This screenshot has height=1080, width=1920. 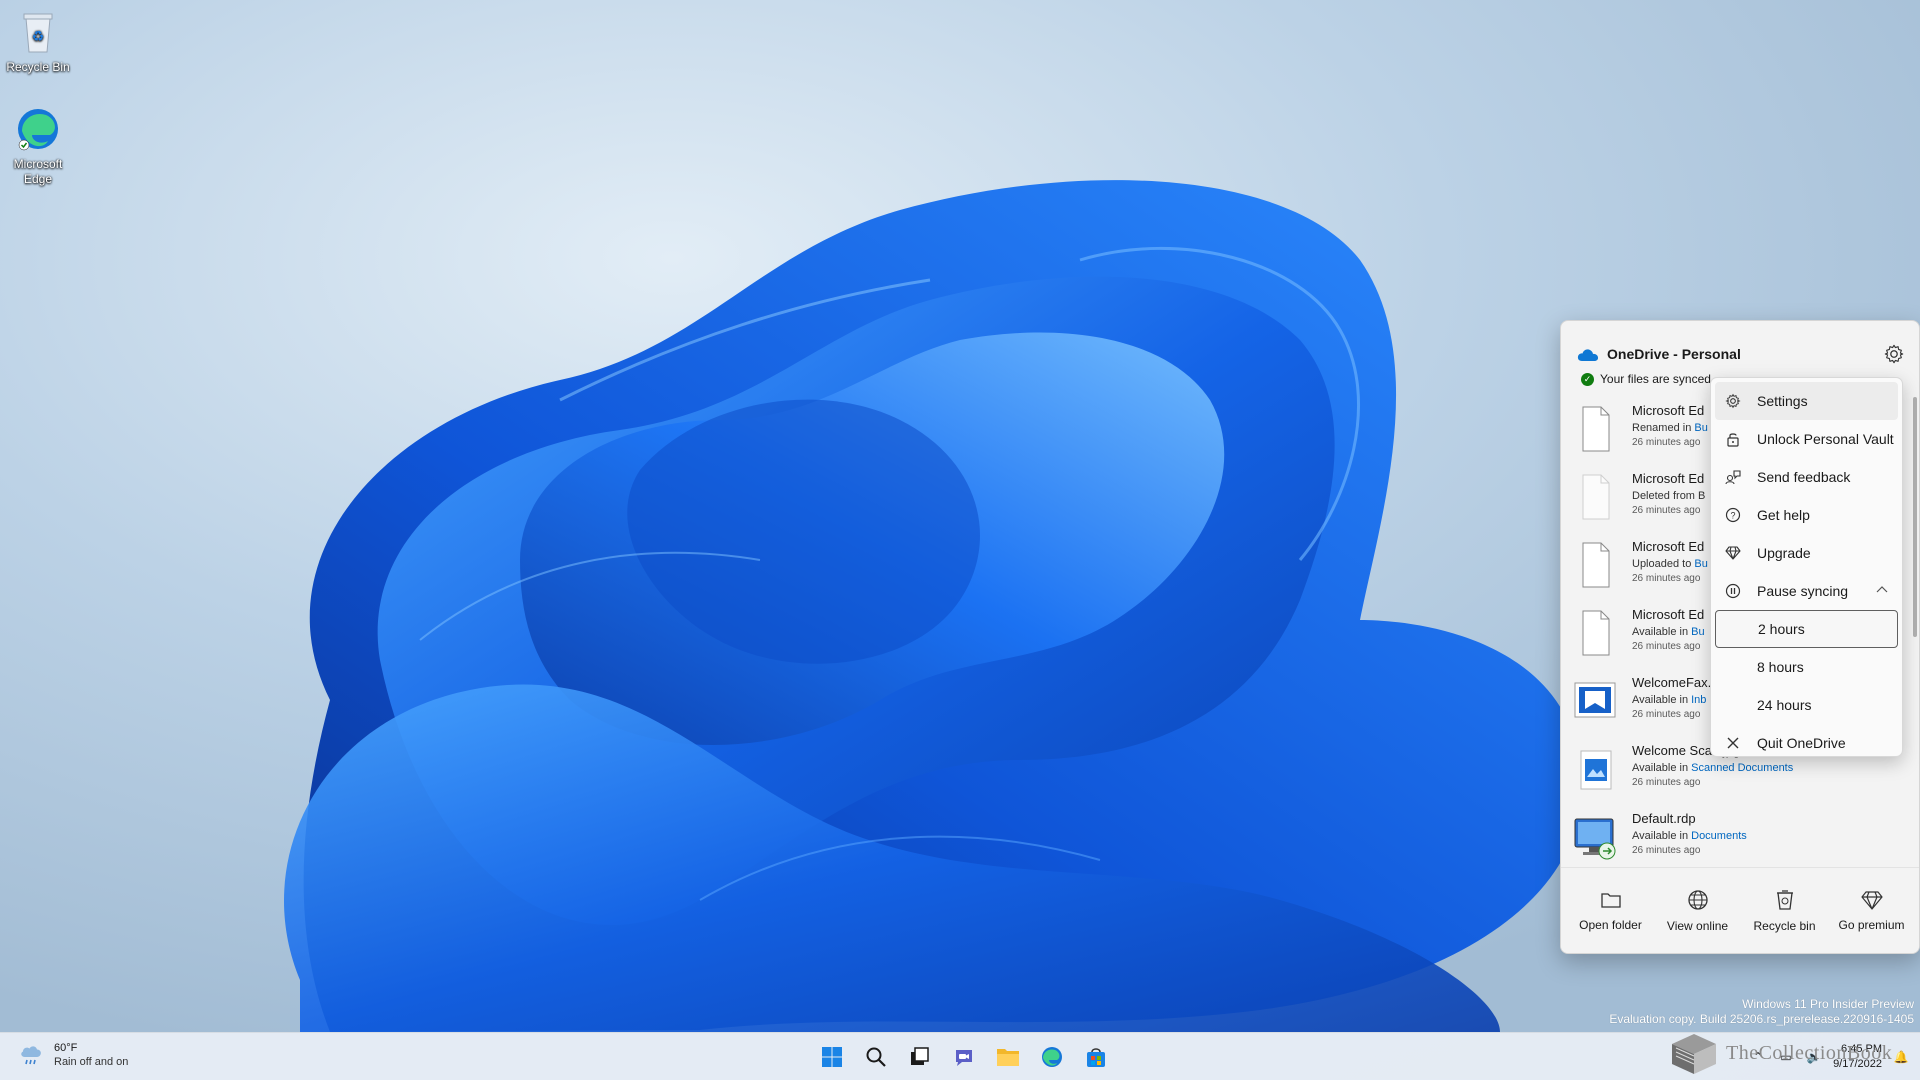 I want to click on file-action: Available in Bu, so click(x=1668, y=632).